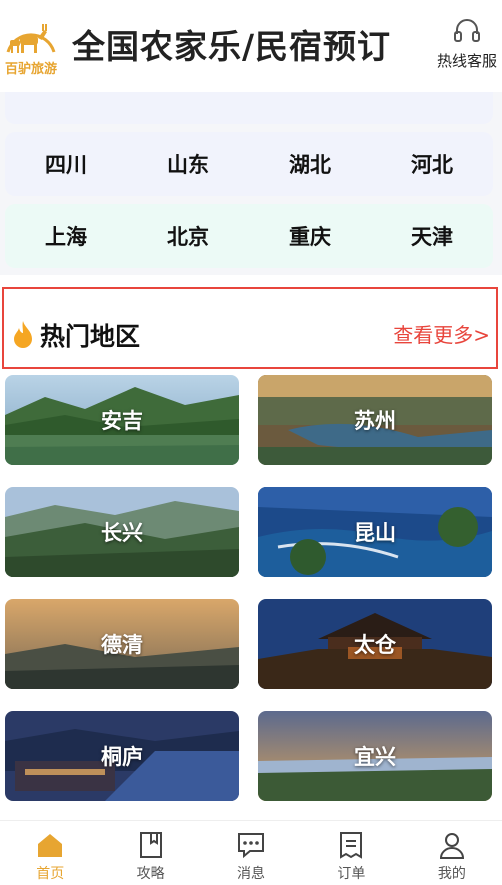 The height and width of the screenshot is (885, 502). I want to click on tab-profile: 我的, so click(452, 853).